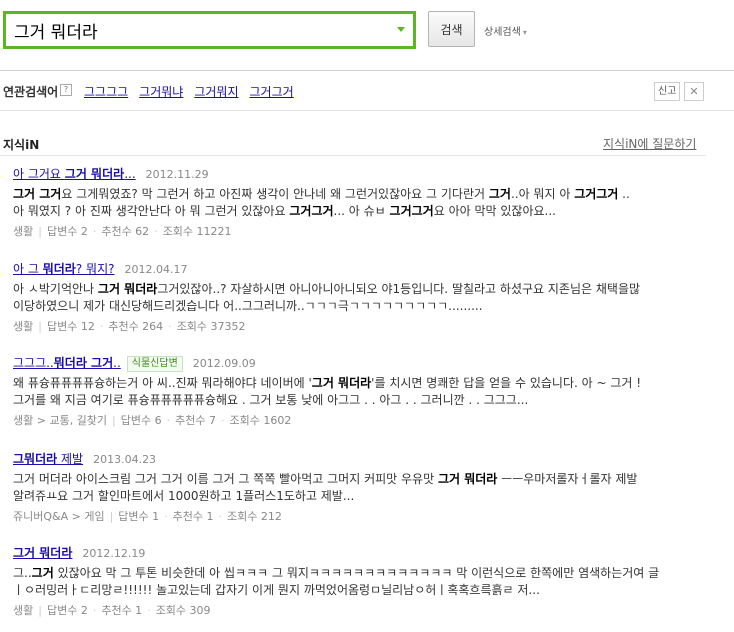 The image size is (734, 632). I want to click on result-meta: 생활 | 답변수 2 · 추천수 1 · 조회수 309, so click(112, 610).